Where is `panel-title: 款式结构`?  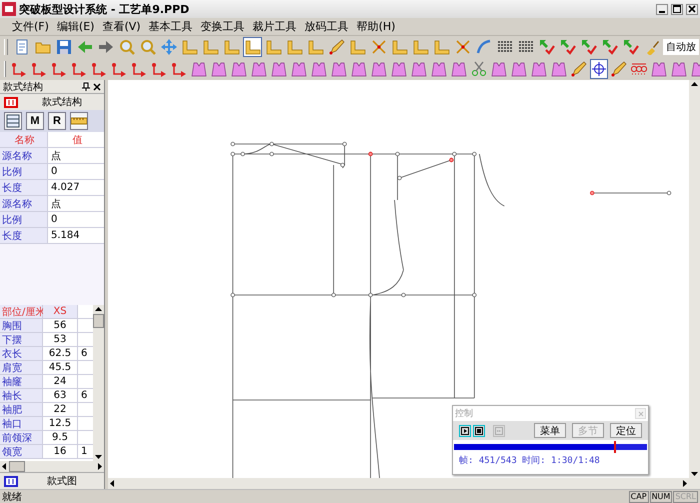
panel-title: 款式结构 is located at coordinates (23, 87).